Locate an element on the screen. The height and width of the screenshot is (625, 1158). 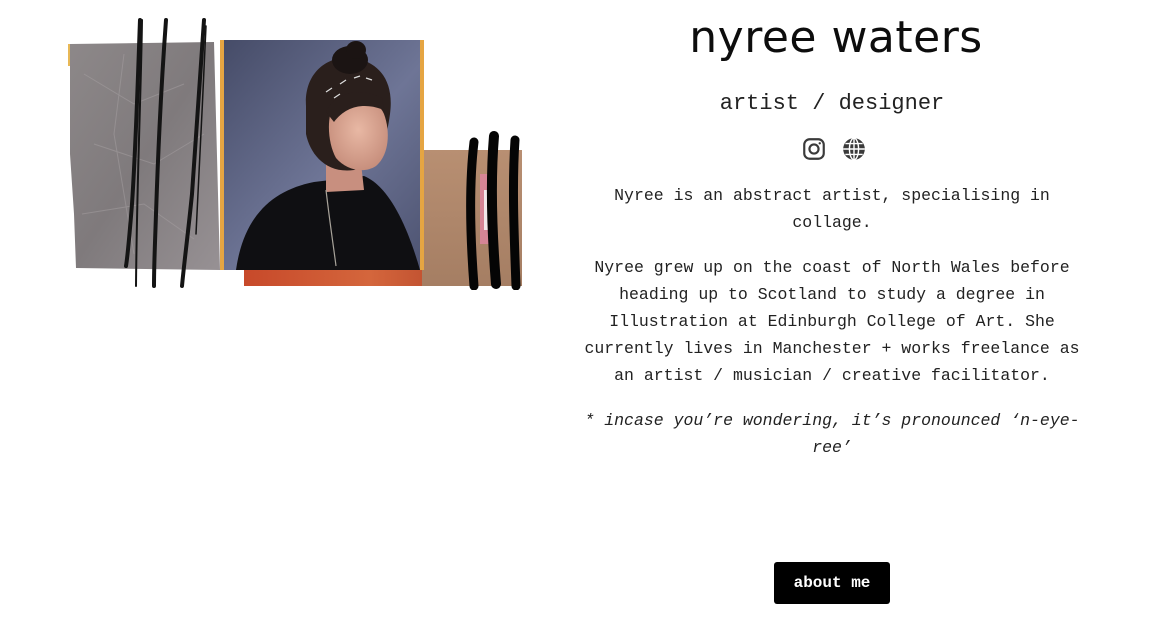
profile-role: artist / designer is located at coordinates (832, 103).